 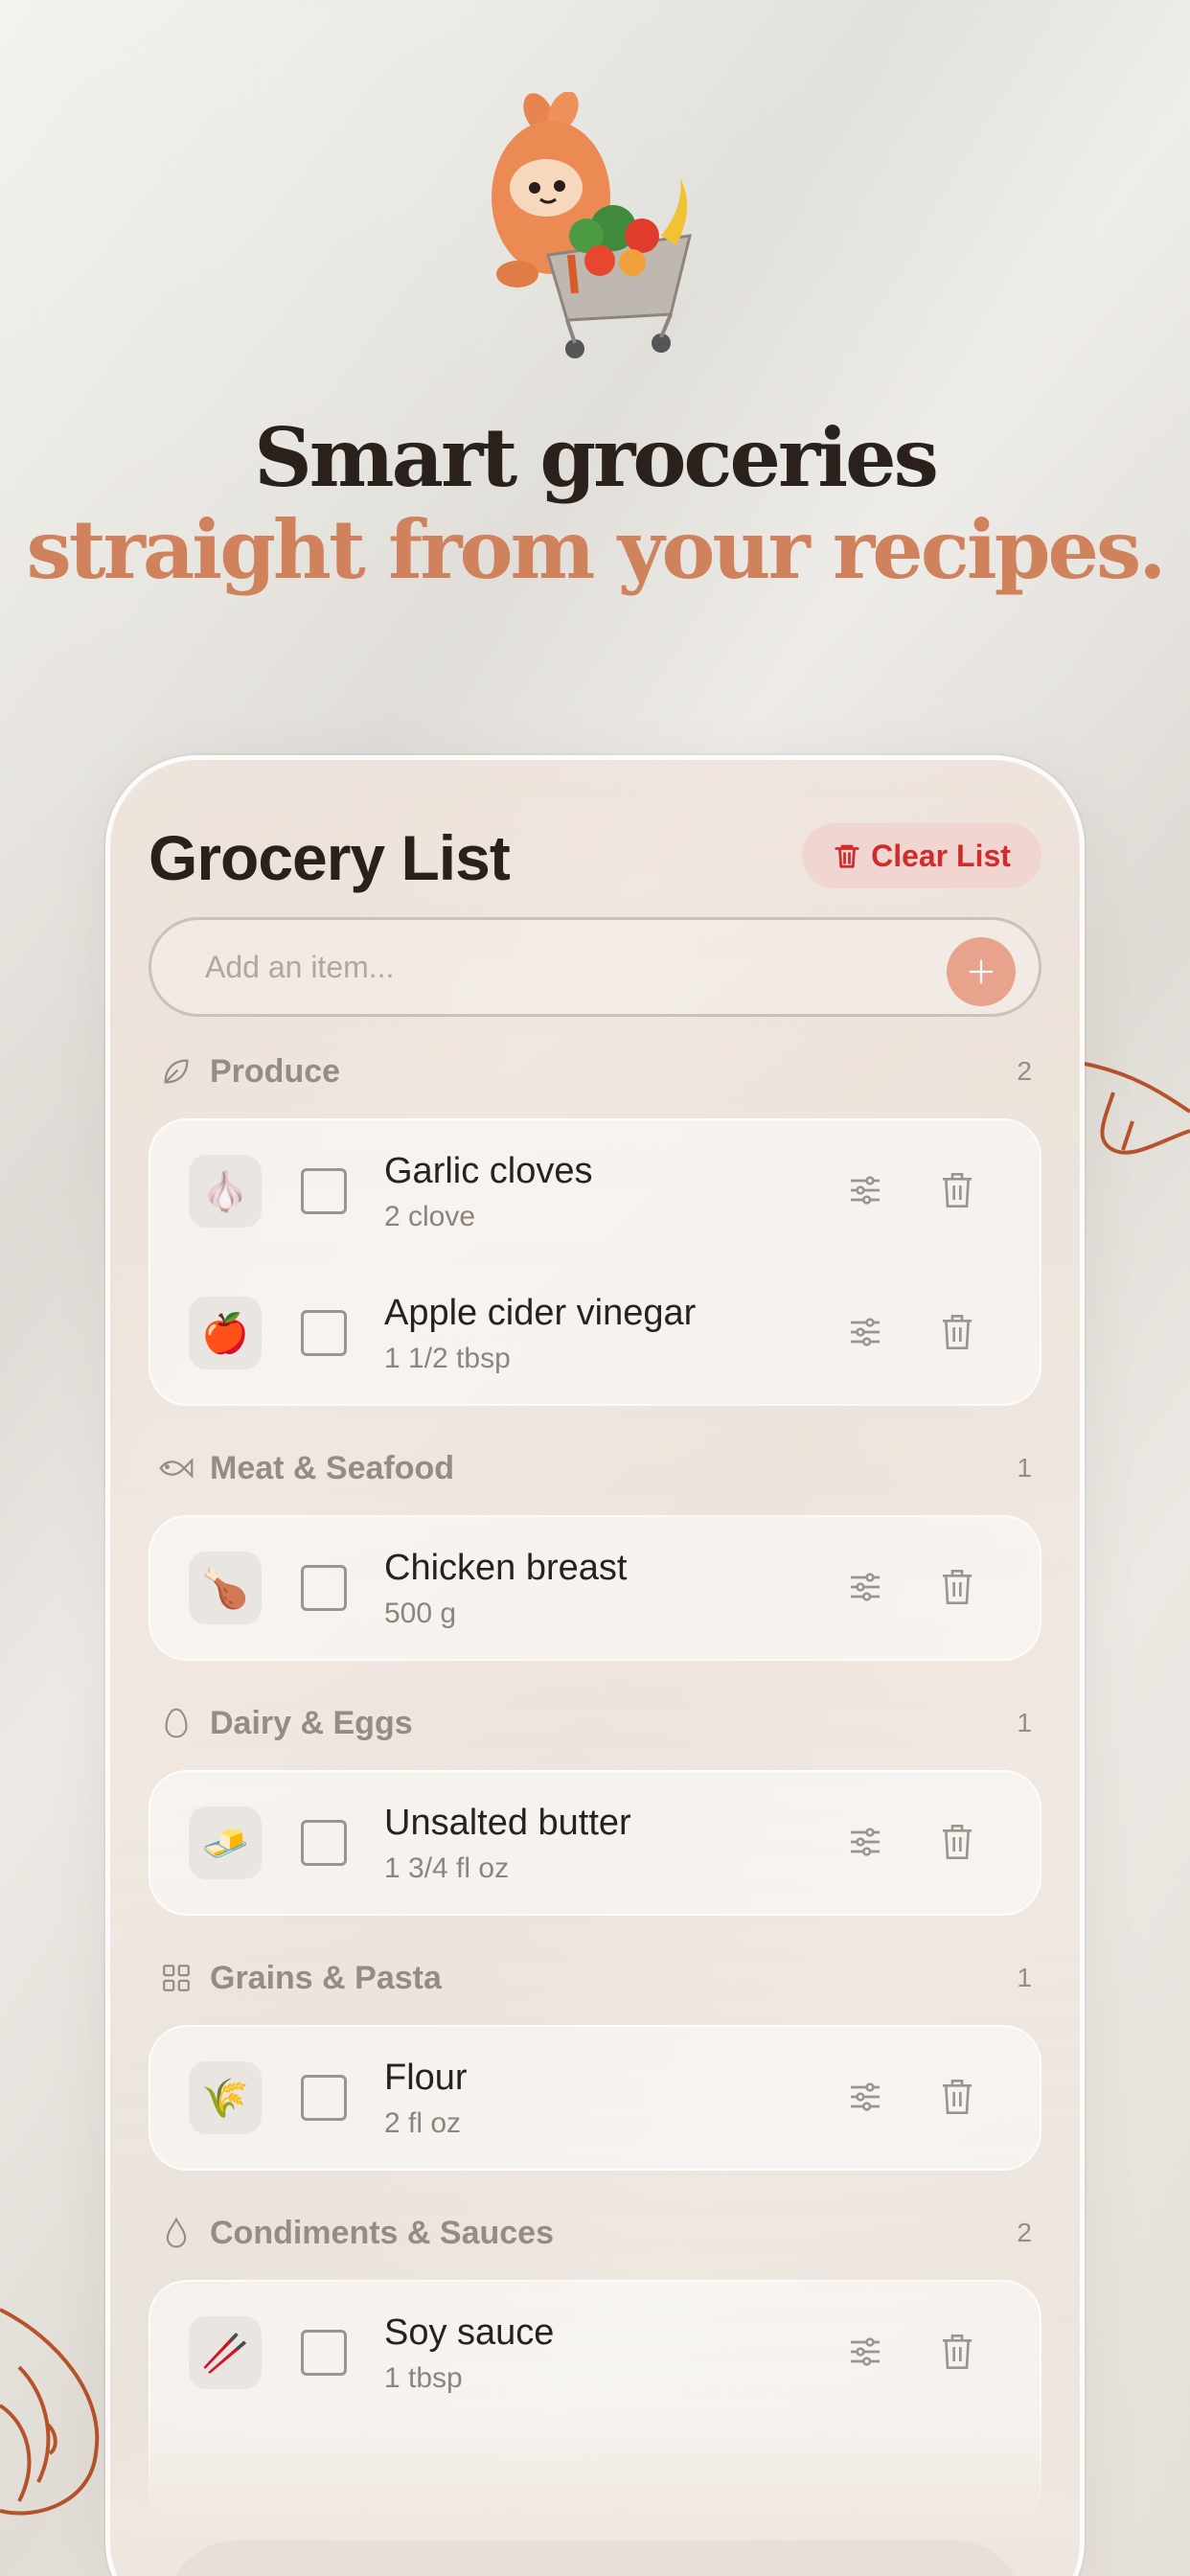 What do you see at coordinates (596, 549) in the screenshot?
I see `headline-line-2: straight from your recipes.` at bounding box center [596, 549].